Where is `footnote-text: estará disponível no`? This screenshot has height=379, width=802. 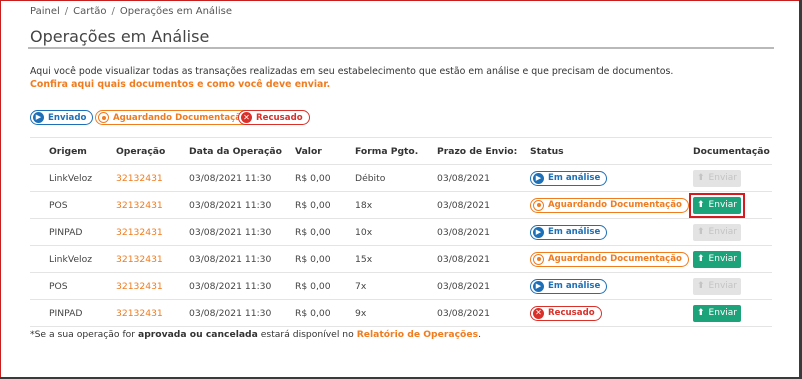 footnote-text: estará disponível no is located at coordinates (307, 334).